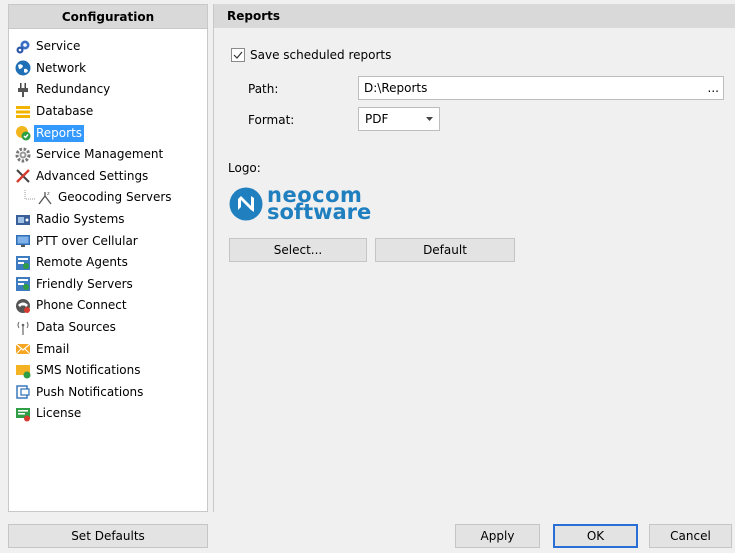 The width and height of the screenshot is (735, 553). I want to click on checkmark-icon, so click(238, 55).